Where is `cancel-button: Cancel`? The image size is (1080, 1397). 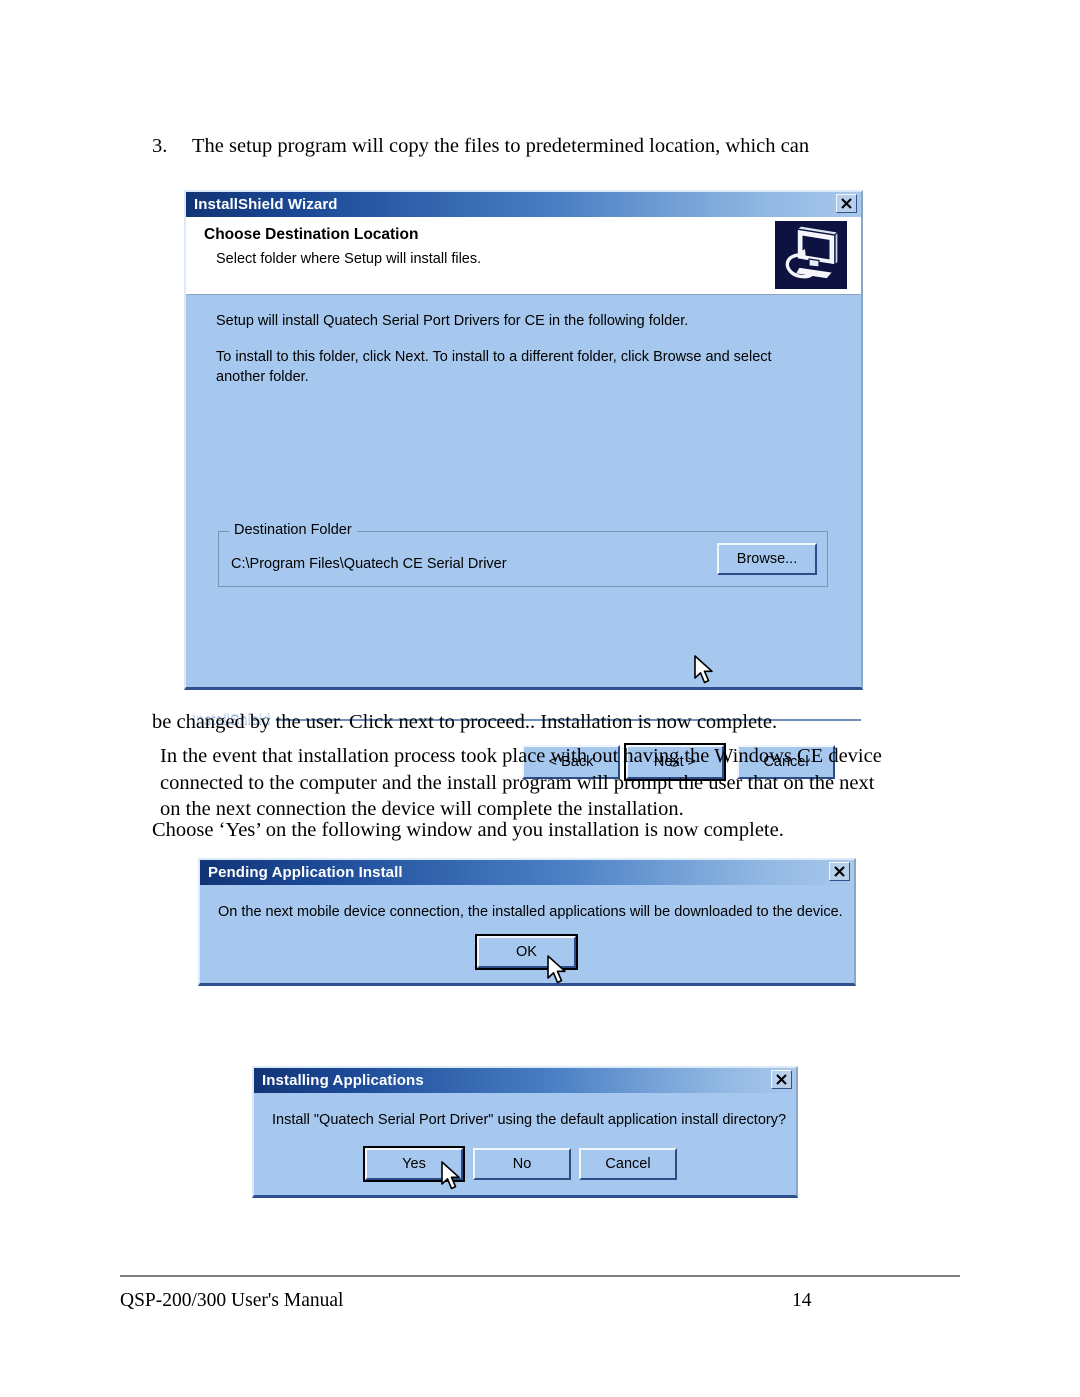
cancel-button: Cancel is located at coordinates (628, 1164).